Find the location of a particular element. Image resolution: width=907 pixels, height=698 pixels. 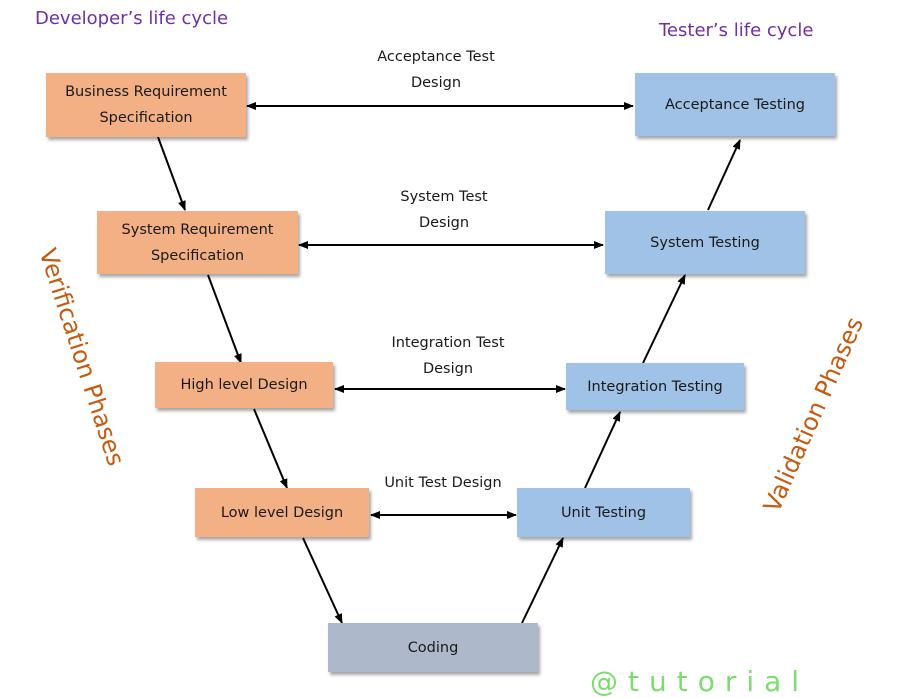

srs-to-hld-arrow is located at coordinates (224, 319).